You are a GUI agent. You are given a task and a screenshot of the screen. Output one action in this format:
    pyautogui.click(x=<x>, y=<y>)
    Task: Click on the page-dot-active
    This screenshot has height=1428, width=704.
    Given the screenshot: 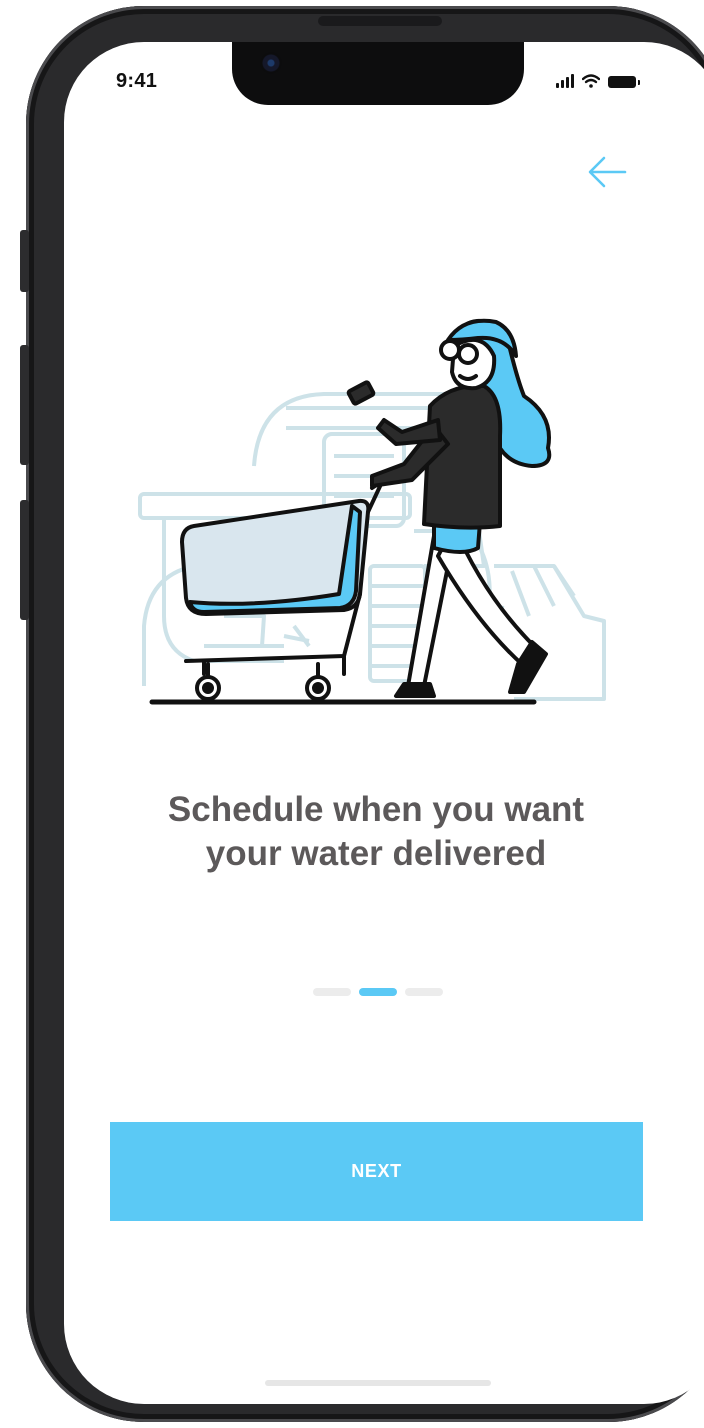 What is the action you would take?
    pyautogui.click(x=378, y=992)
    